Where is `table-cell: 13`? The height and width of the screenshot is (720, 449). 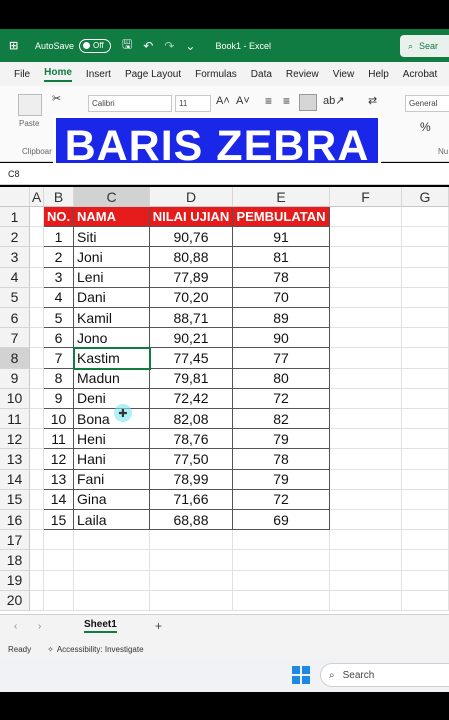 table-cell: 13 is located at coordinates (59, 479).